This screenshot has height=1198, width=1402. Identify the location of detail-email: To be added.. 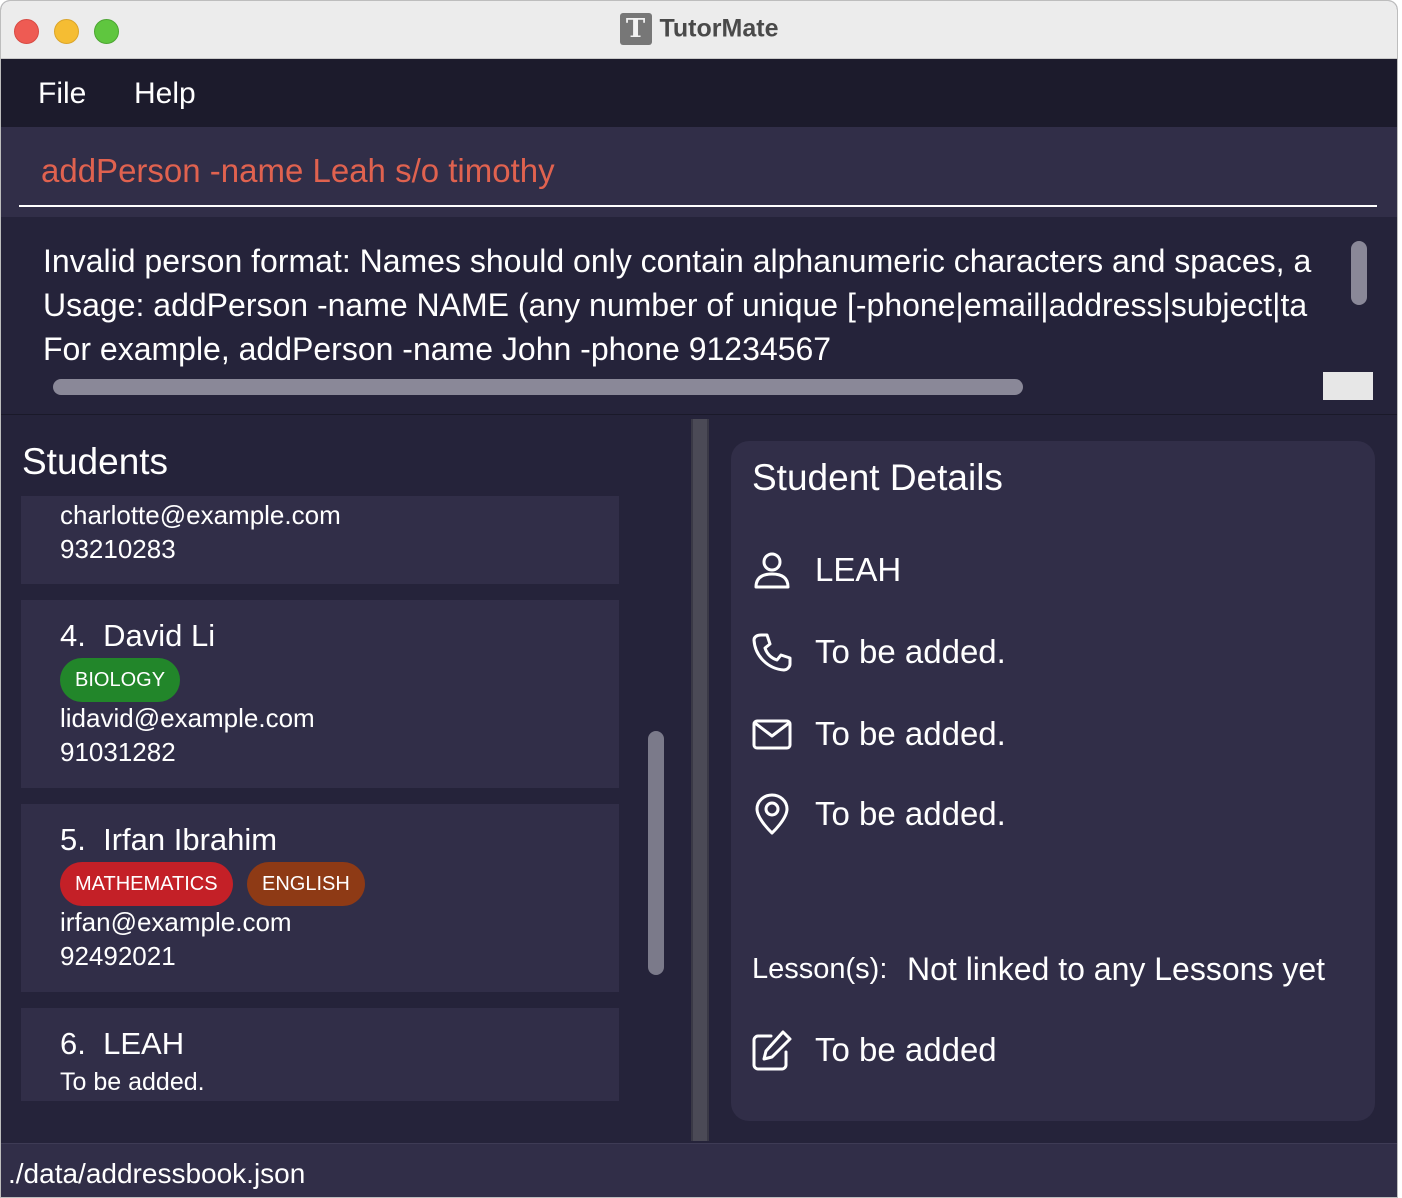
(910, 733).